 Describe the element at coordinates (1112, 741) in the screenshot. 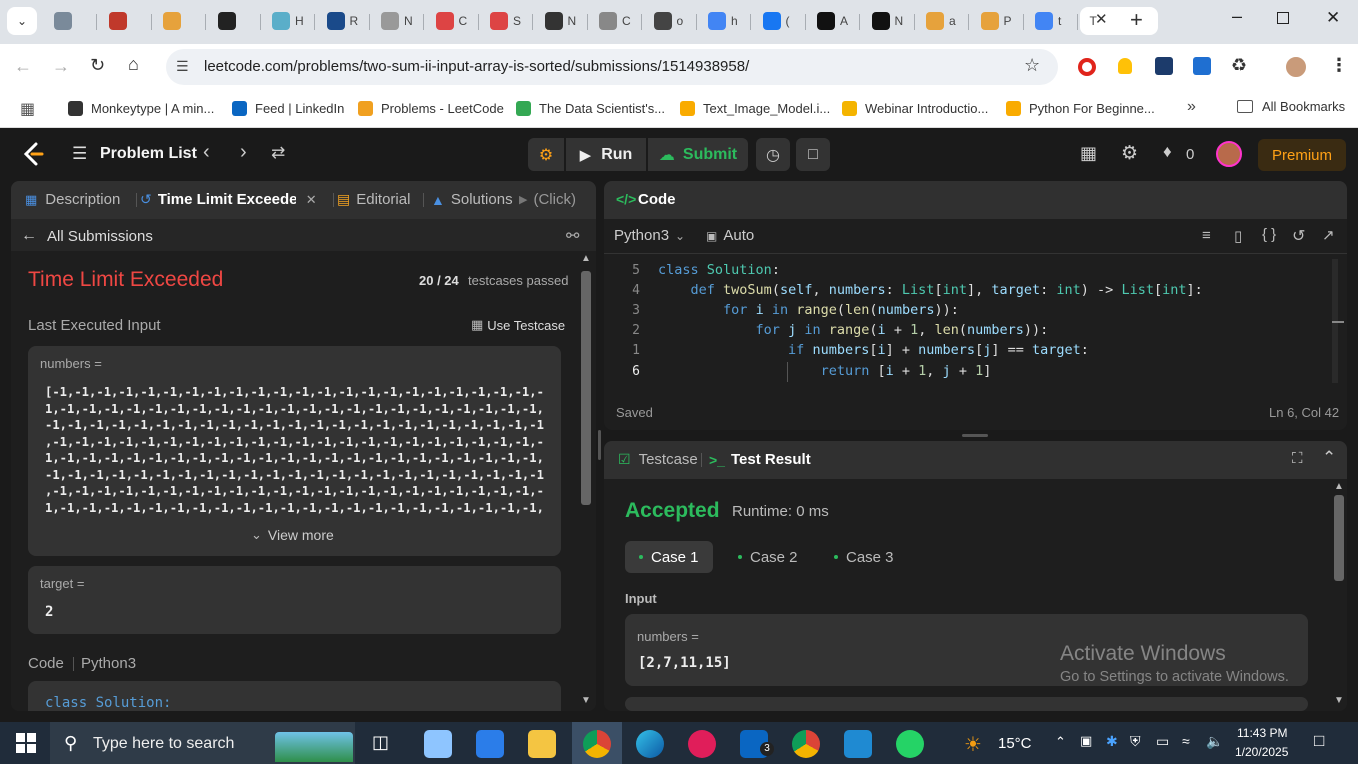

I see `bluetooth-icon: ✱` at that location.